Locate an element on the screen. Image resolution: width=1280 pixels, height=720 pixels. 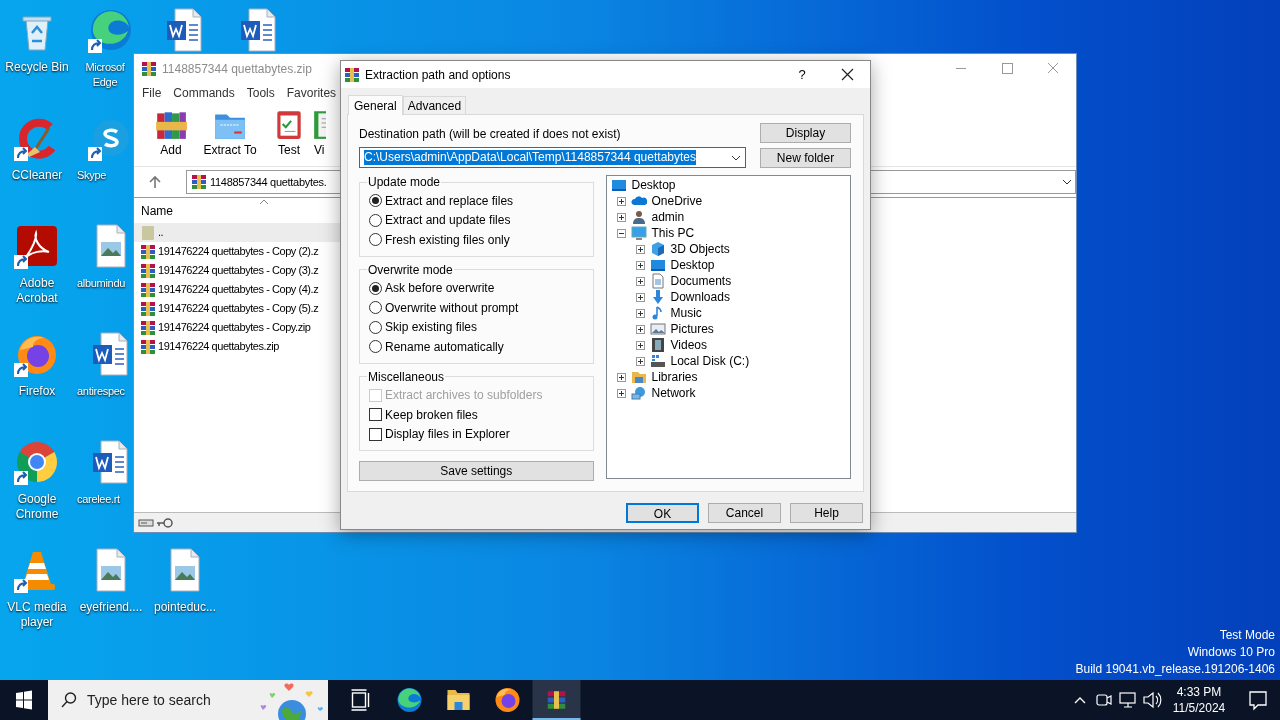
radio-option: Skip existing files is located at coordinates (476, 327).